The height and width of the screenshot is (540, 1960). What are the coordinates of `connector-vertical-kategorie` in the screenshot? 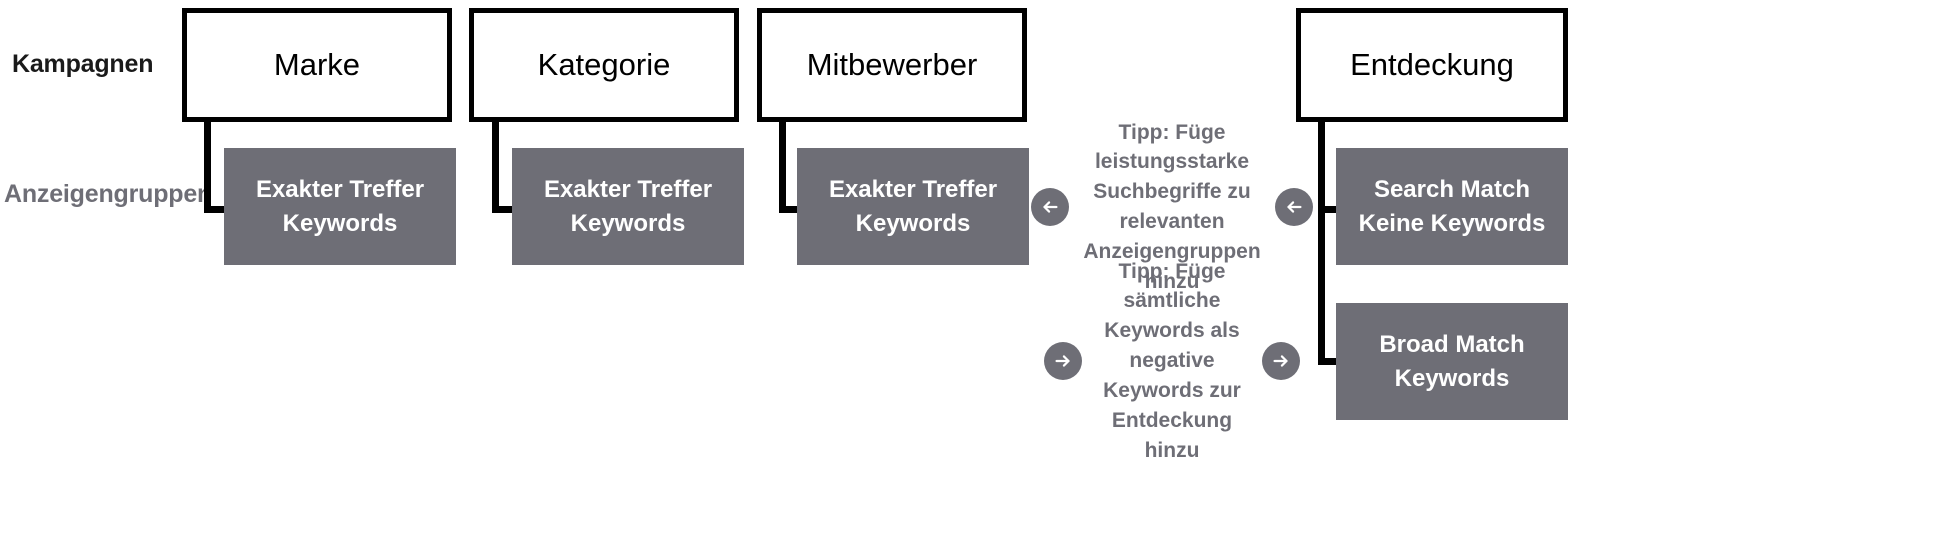 It's located at (495, 165).